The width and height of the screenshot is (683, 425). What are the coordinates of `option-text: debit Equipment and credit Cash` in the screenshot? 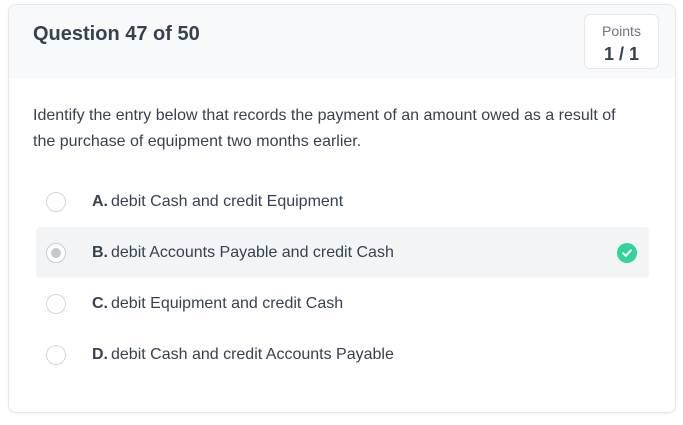 It's located at (227, 303).